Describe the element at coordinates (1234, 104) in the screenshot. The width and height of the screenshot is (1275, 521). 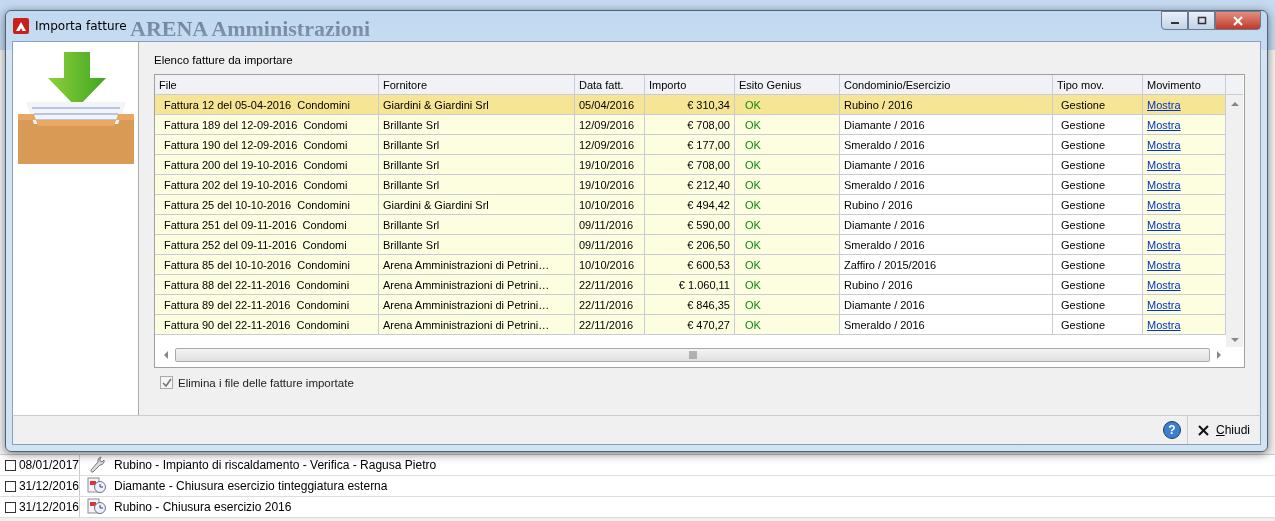
I see `scroll-up-icon` at that location.